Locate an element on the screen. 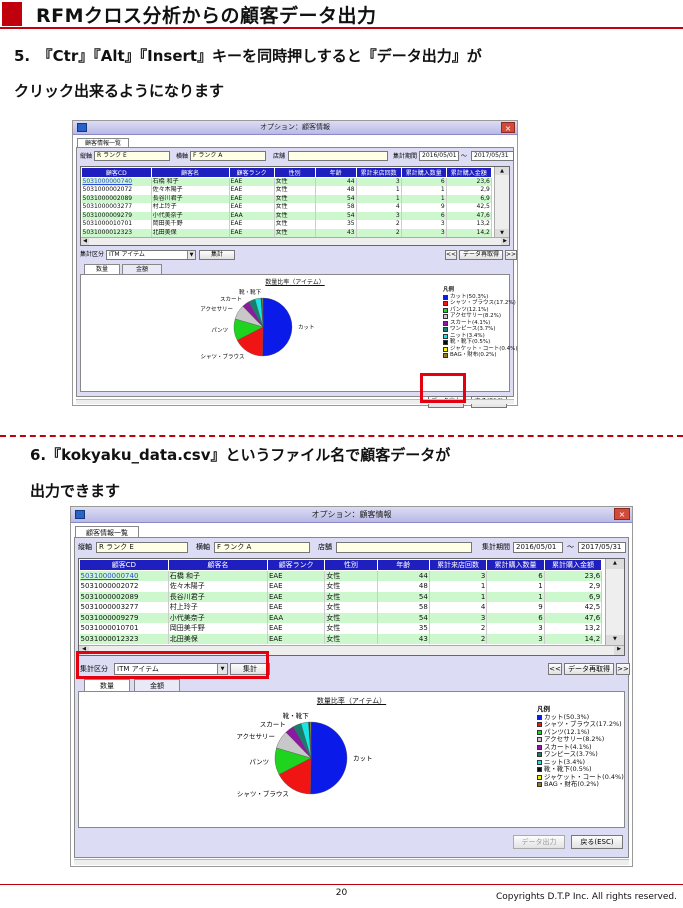 Image resolution: width=683 pixels, height=908 pixels. legend-label: カット(50.3%) is located at coordinates (469, 296).